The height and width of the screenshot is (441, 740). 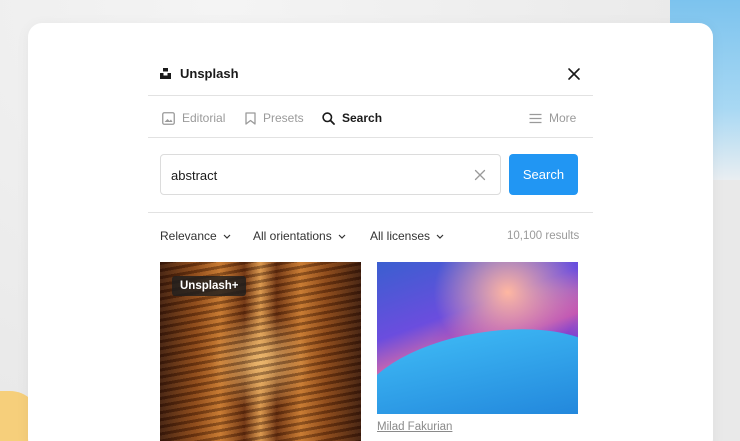 What do you see at coordinates (400, 236) in the screenshot?
I see `license-label: All licenses` at bounding box center [400, 236].